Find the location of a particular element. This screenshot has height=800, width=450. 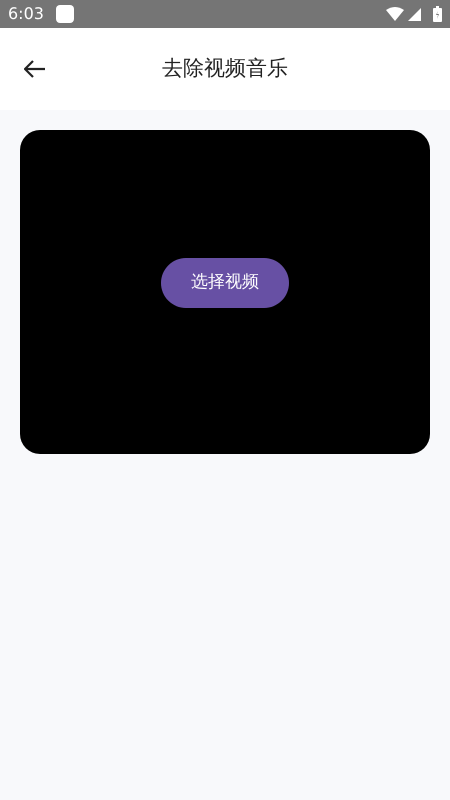

signal-icon is located at coordinates (414, 14).